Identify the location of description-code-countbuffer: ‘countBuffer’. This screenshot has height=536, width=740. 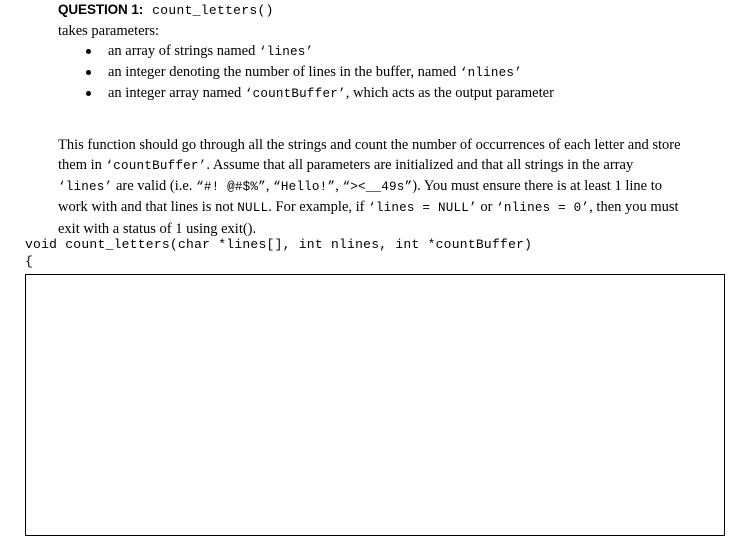
(156, 165).